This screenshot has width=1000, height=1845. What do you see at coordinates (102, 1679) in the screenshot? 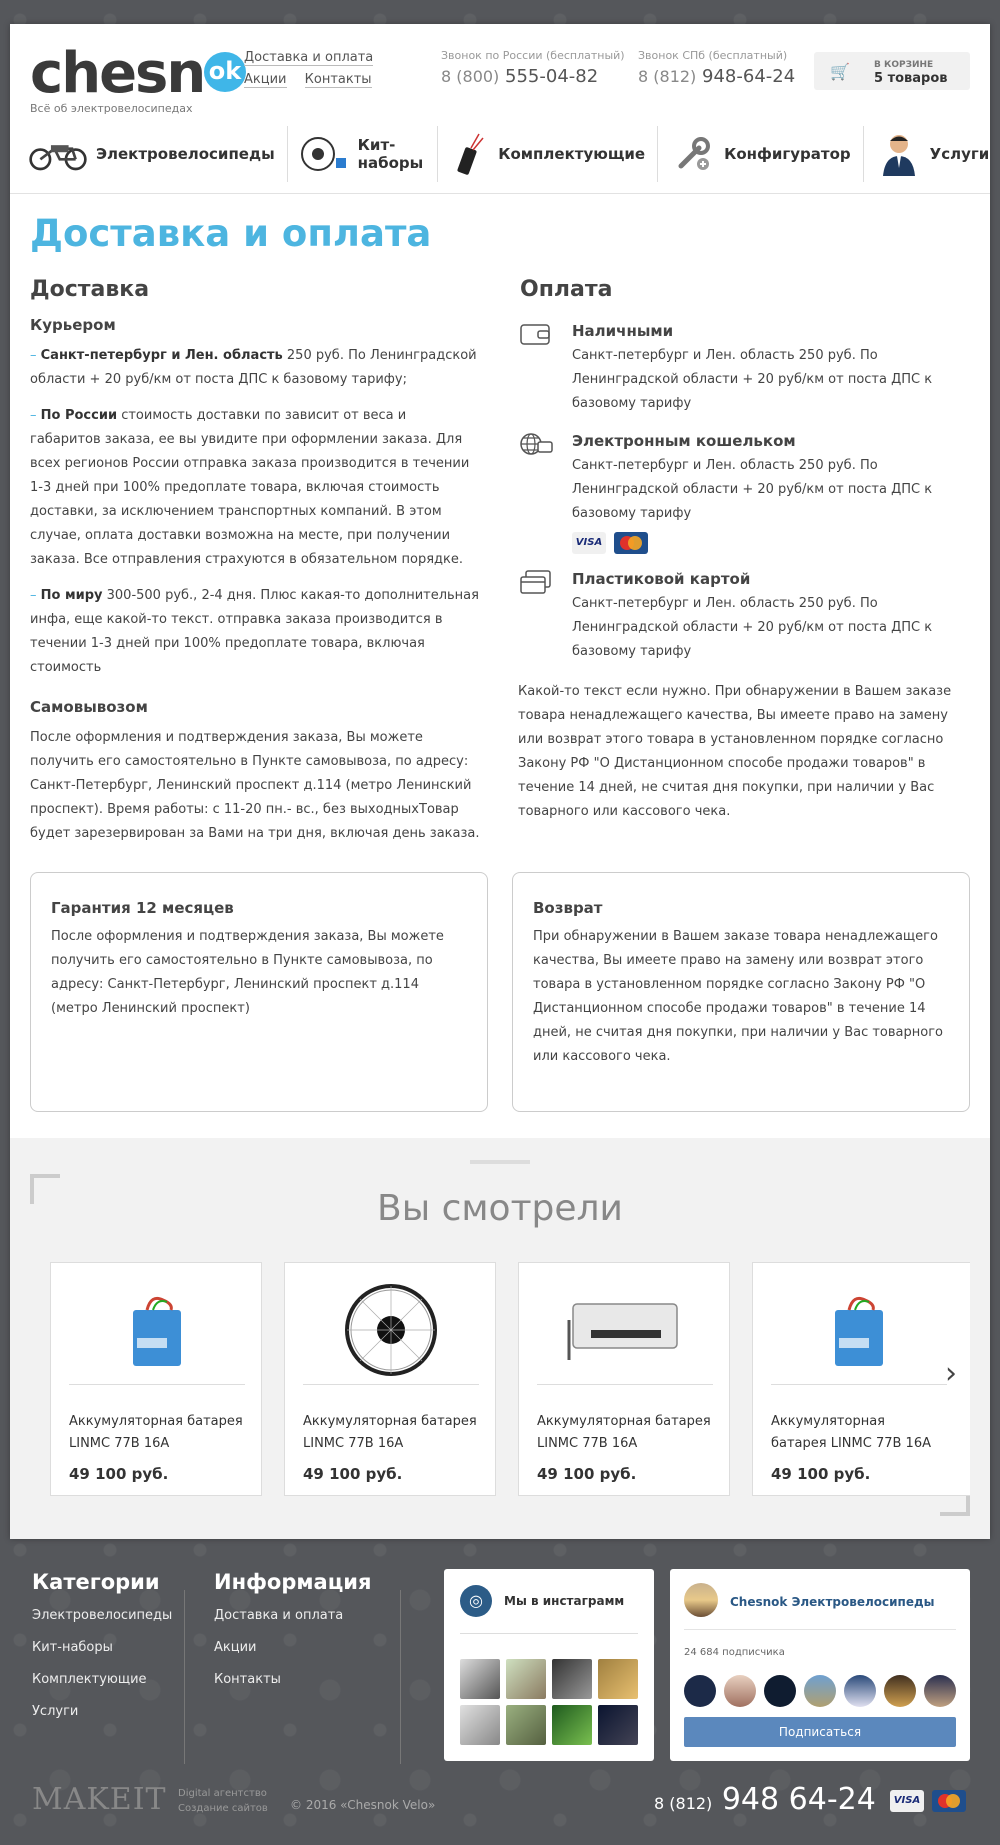
I see `footer-link-parts: Комплектующие` at bounding box center [102, 1679].